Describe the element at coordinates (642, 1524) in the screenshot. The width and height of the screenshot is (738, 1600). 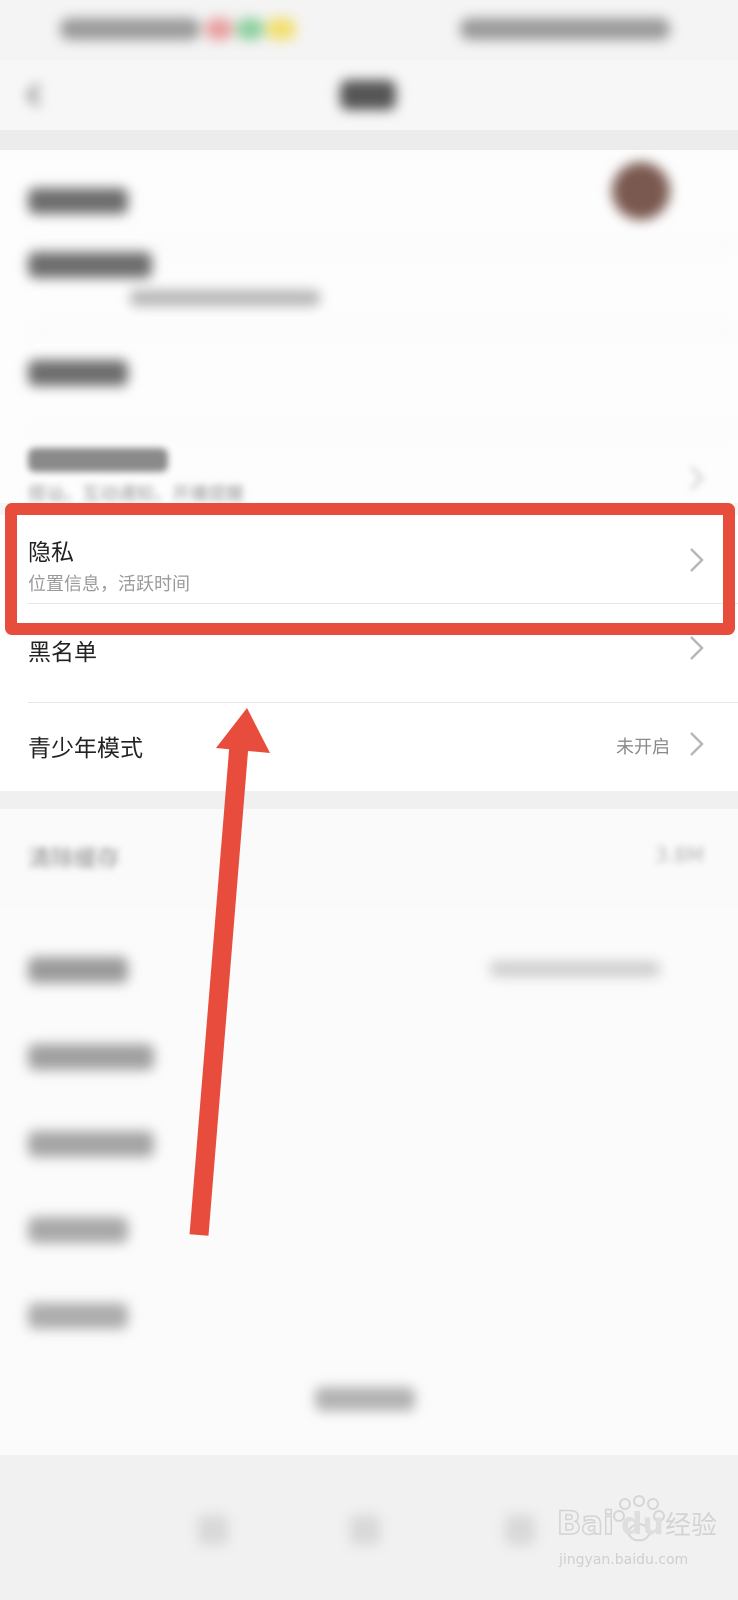
I see `svg-text: du` at that location.